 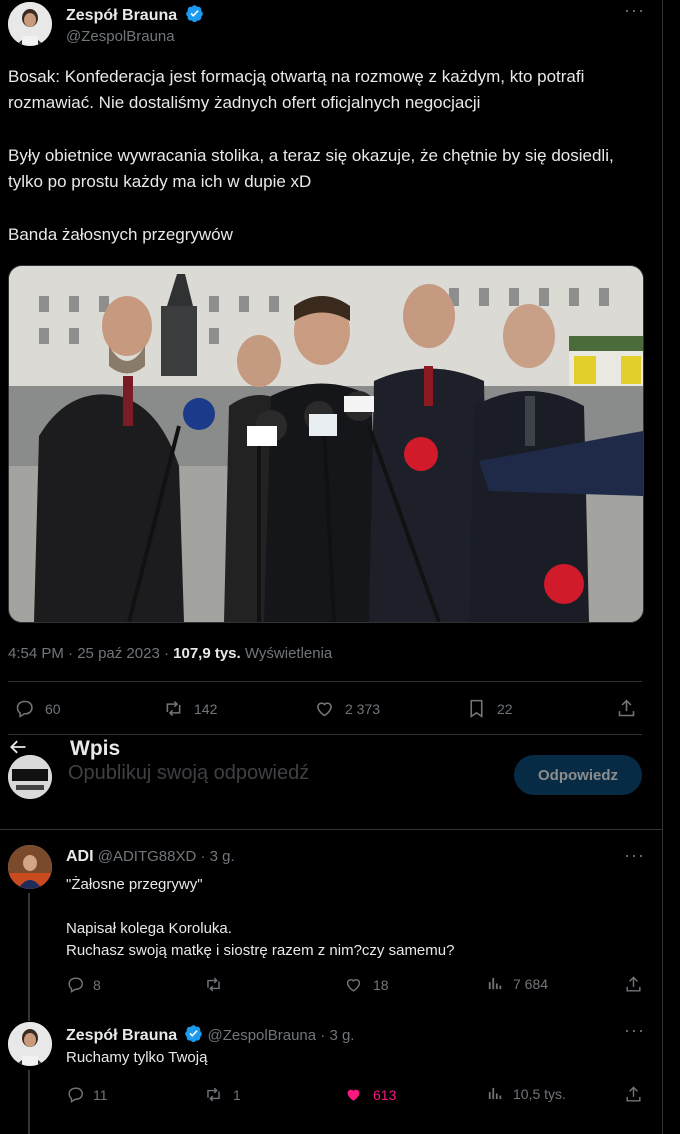 I want to click on views-action: 7 684, so click(x=517, y=983).